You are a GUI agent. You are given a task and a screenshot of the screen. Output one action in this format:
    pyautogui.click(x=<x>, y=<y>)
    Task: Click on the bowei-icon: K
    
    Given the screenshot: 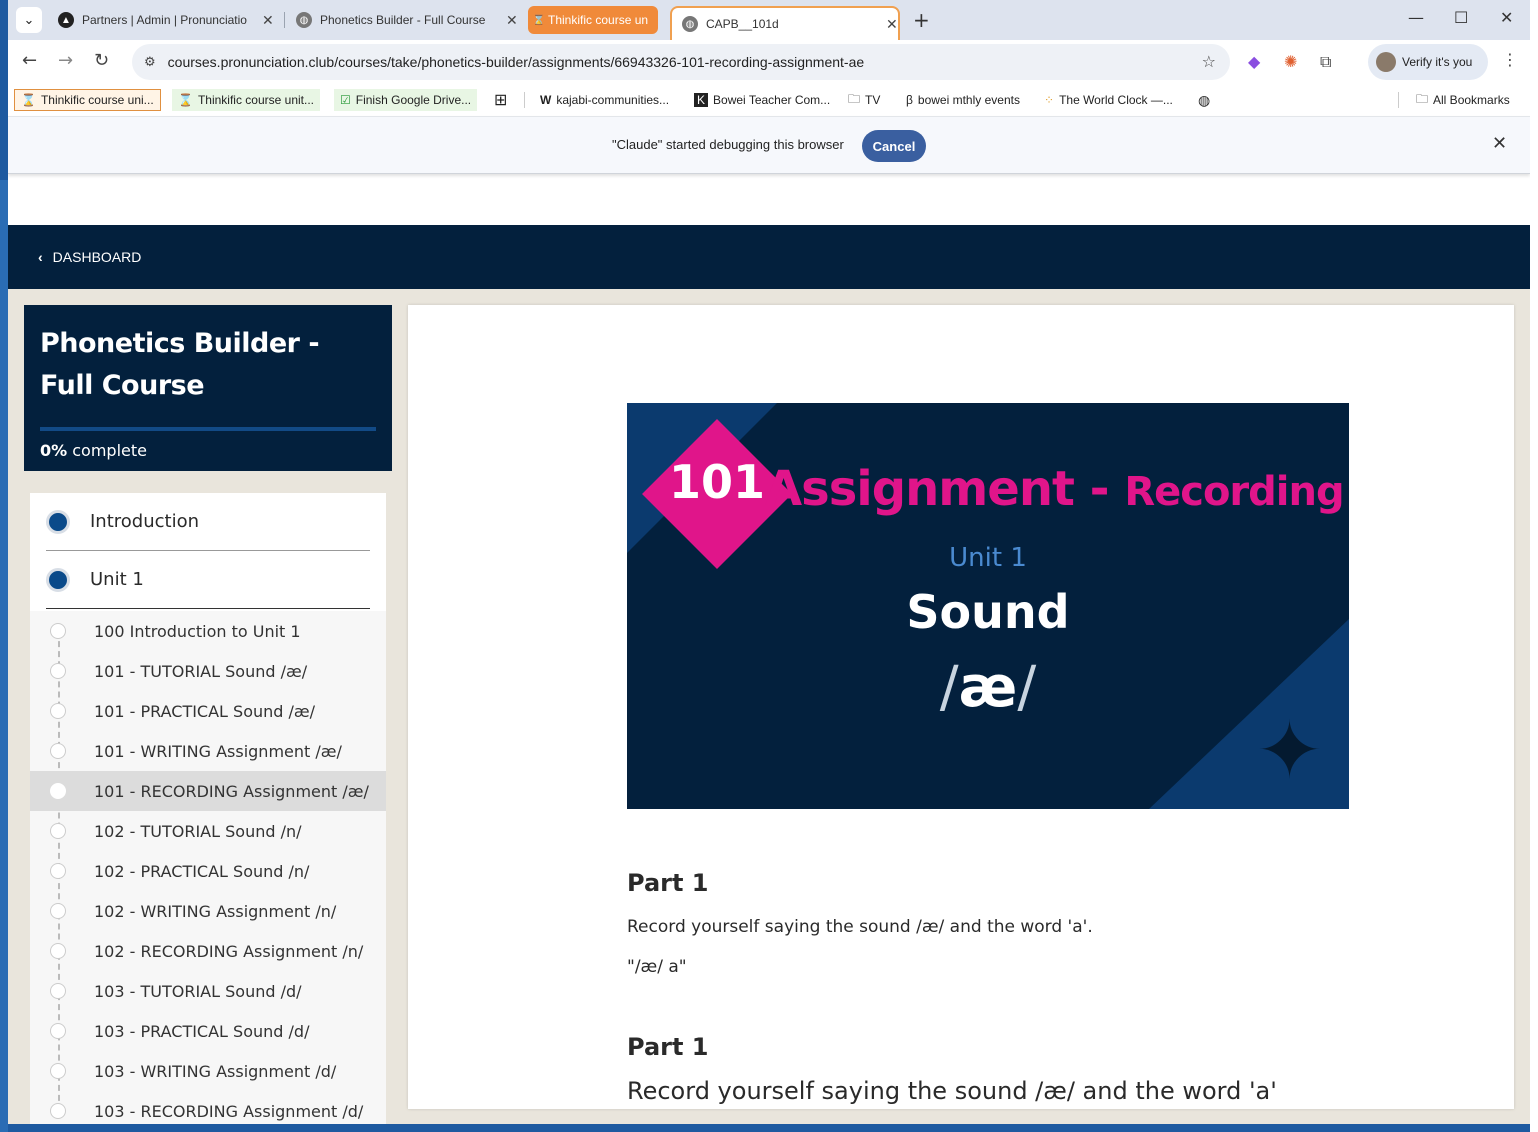 What is the action you would take?
    pyautogui.click(x=701, y=100)
    